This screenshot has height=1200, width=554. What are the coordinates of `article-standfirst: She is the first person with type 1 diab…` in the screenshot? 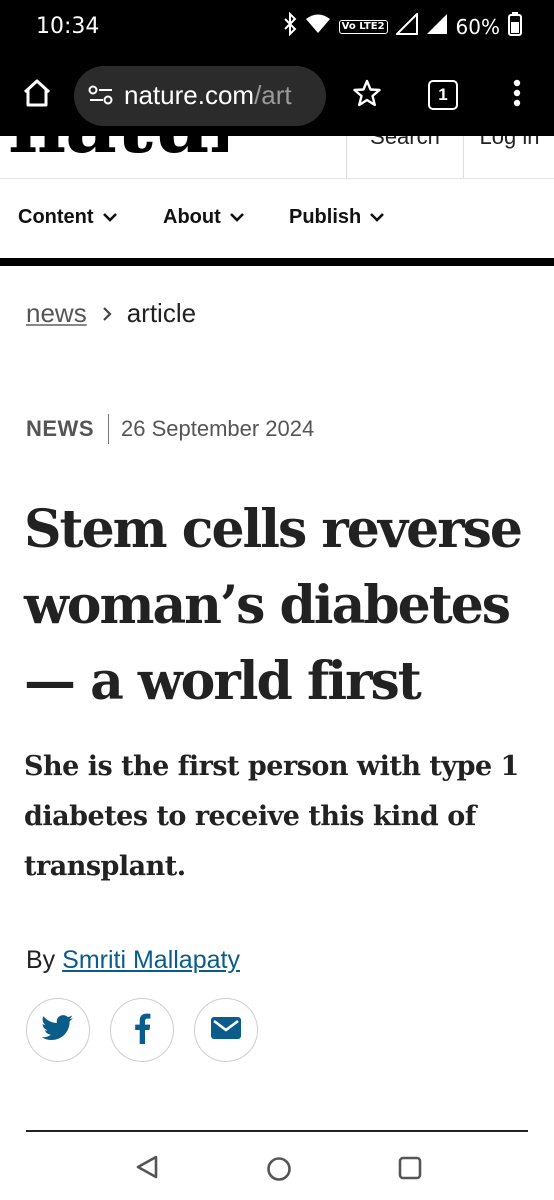 It's located at (274, 817).